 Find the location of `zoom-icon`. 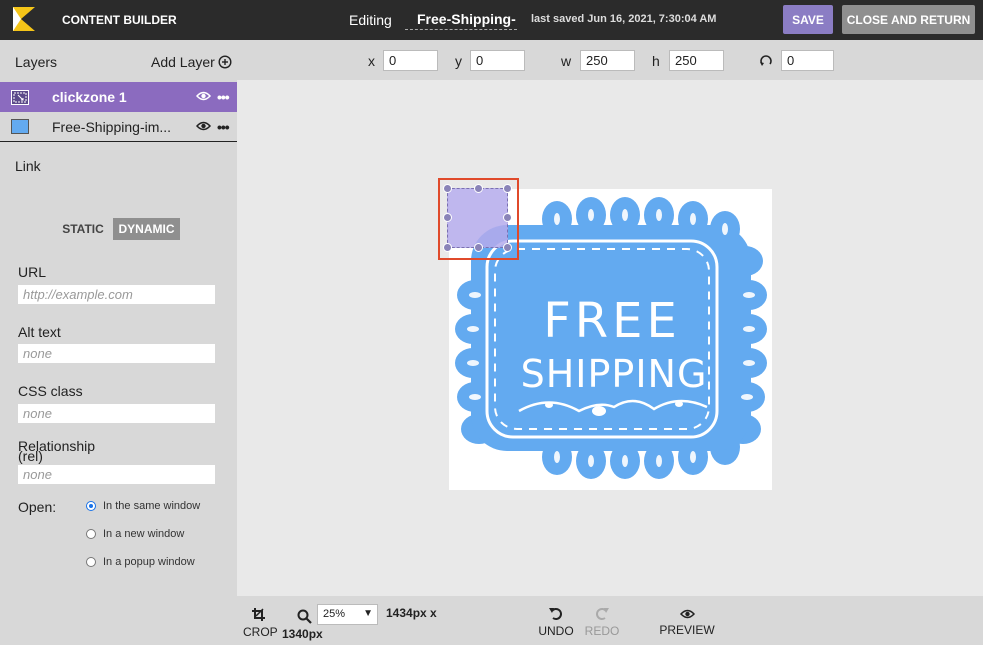

zoom-icon is located at coordinates (304, 616).